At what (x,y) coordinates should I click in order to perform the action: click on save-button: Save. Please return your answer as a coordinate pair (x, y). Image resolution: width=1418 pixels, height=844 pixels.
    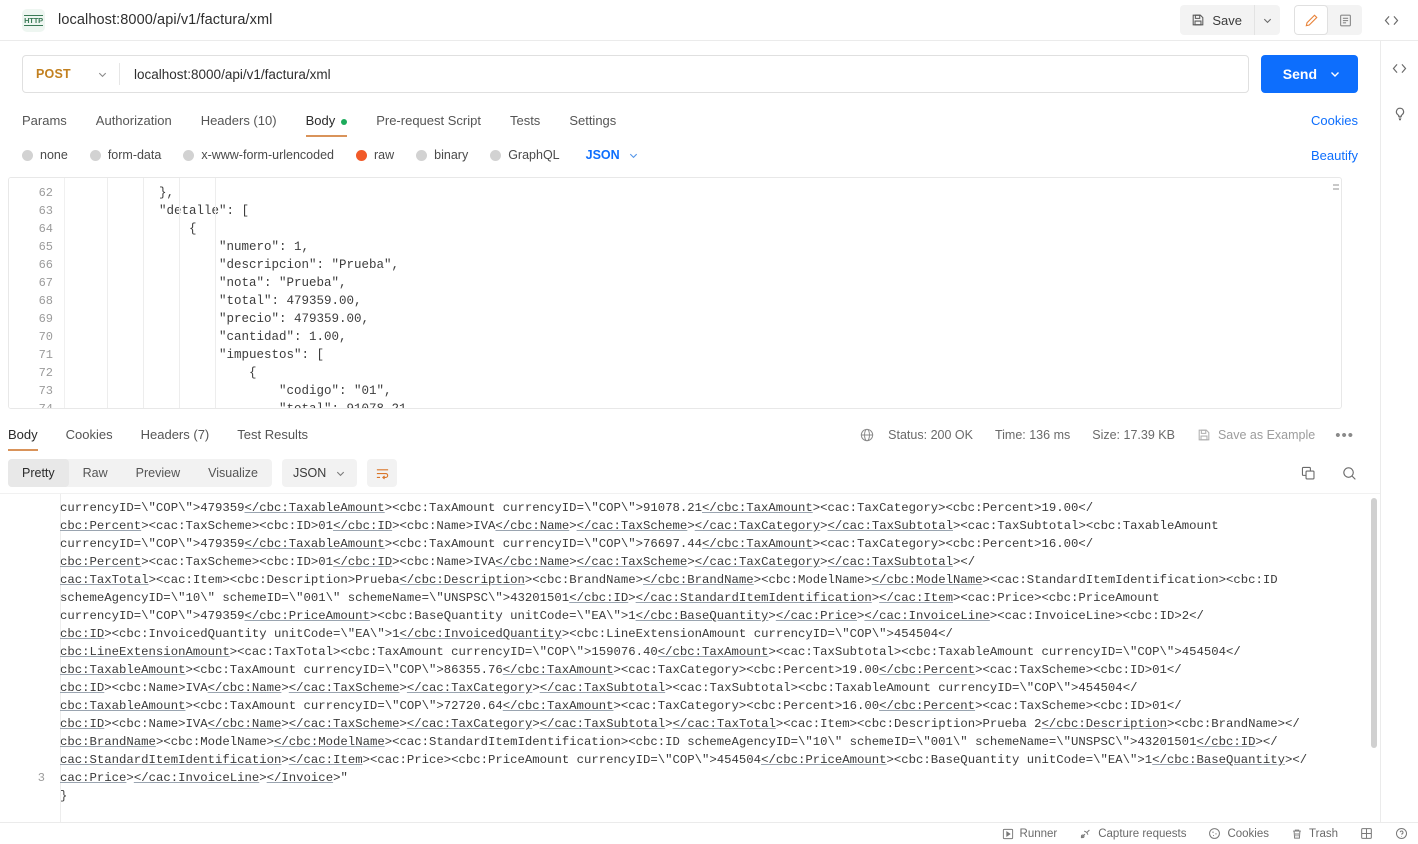
    Looking at the image, I should click on (1217, 20).